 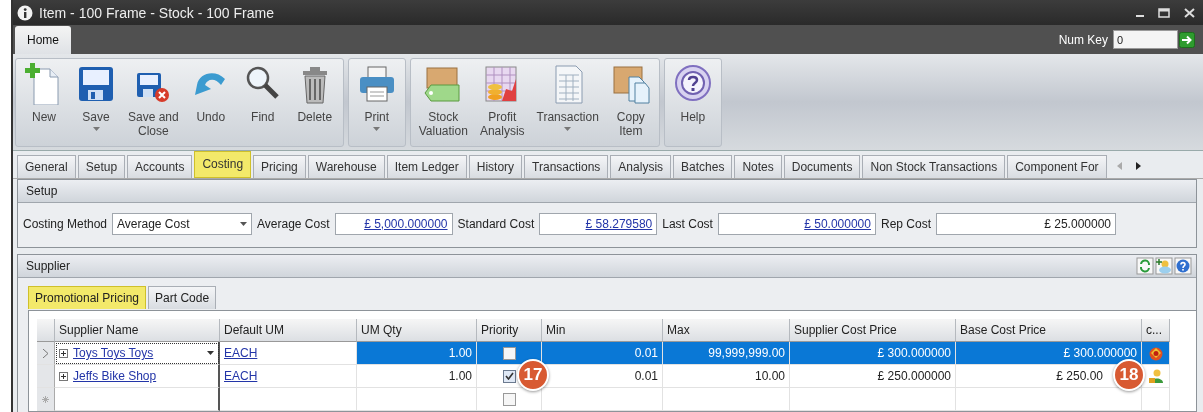 What do you see at coordinates (1140, 16) in the screenshot?
I see `minimize-icon` at bounding box center [1140, 16].